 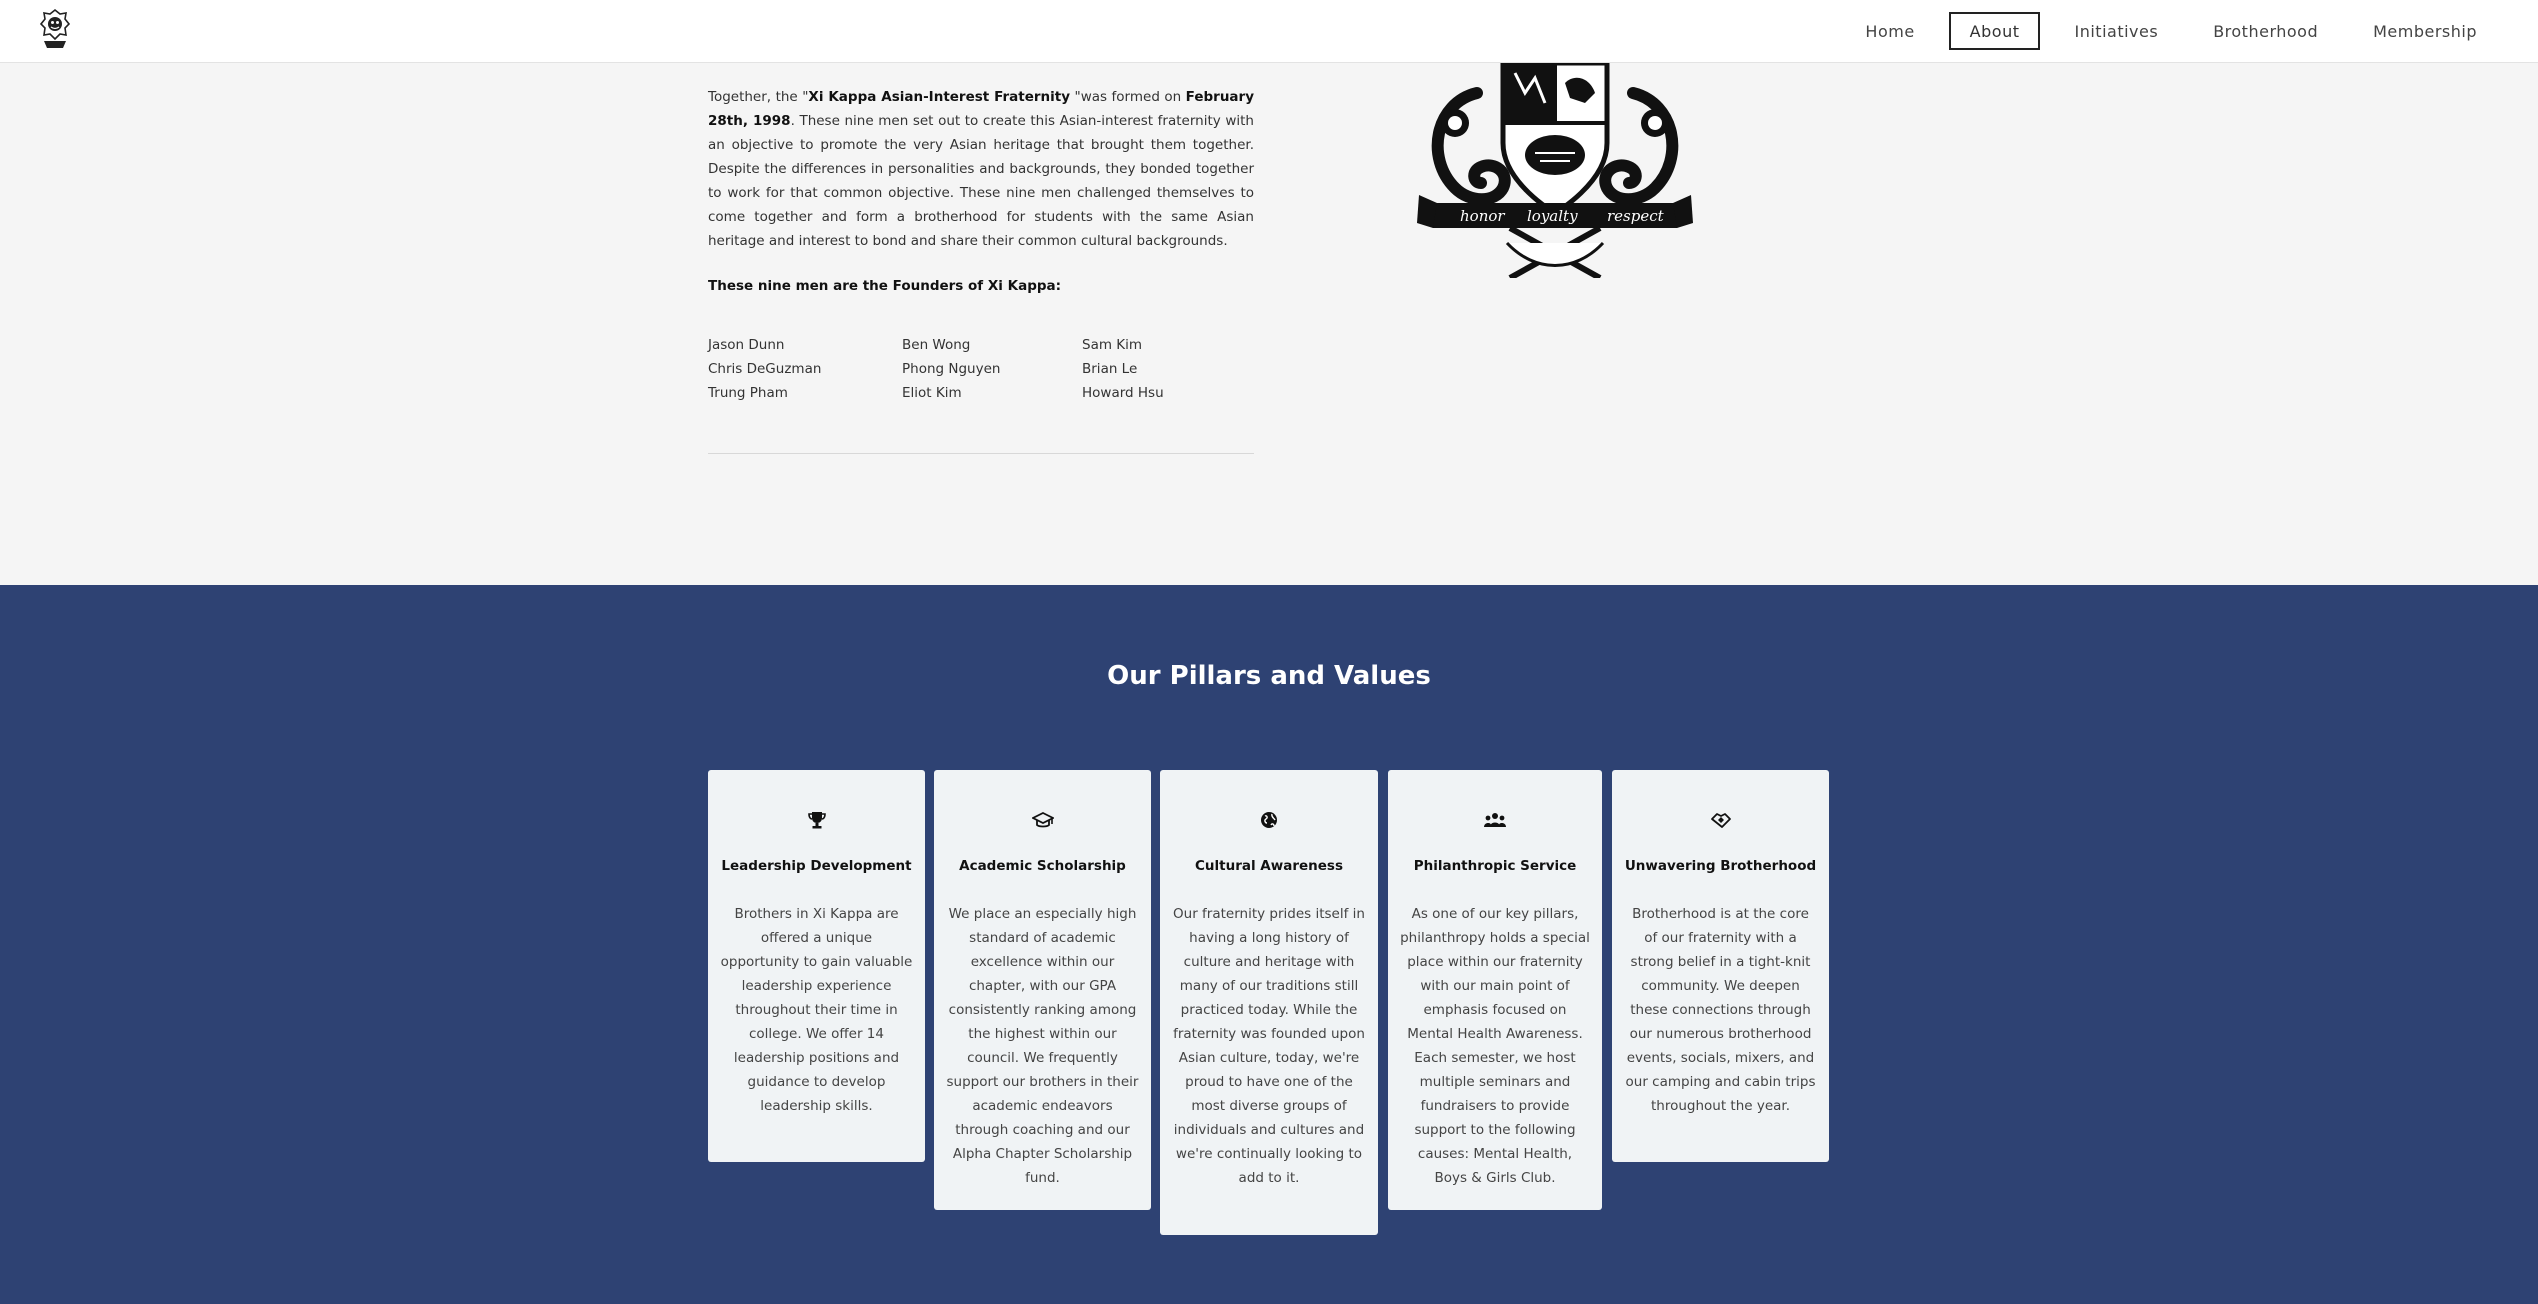 I want to click on fraternity-logo-icon, so click(x=55, y=29).